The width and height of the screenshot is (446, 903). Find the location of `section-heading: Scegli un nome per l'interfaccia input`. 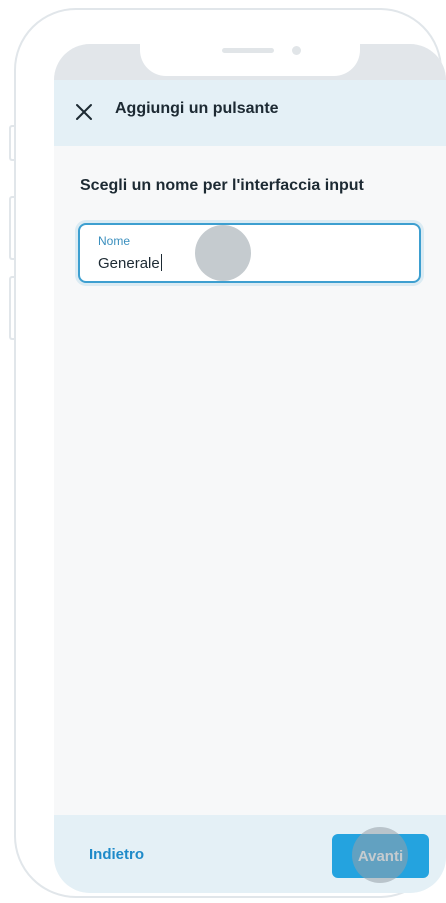

section-heading: Scegli un nome per l'interfaccia input is located at coordinates (222, 185).